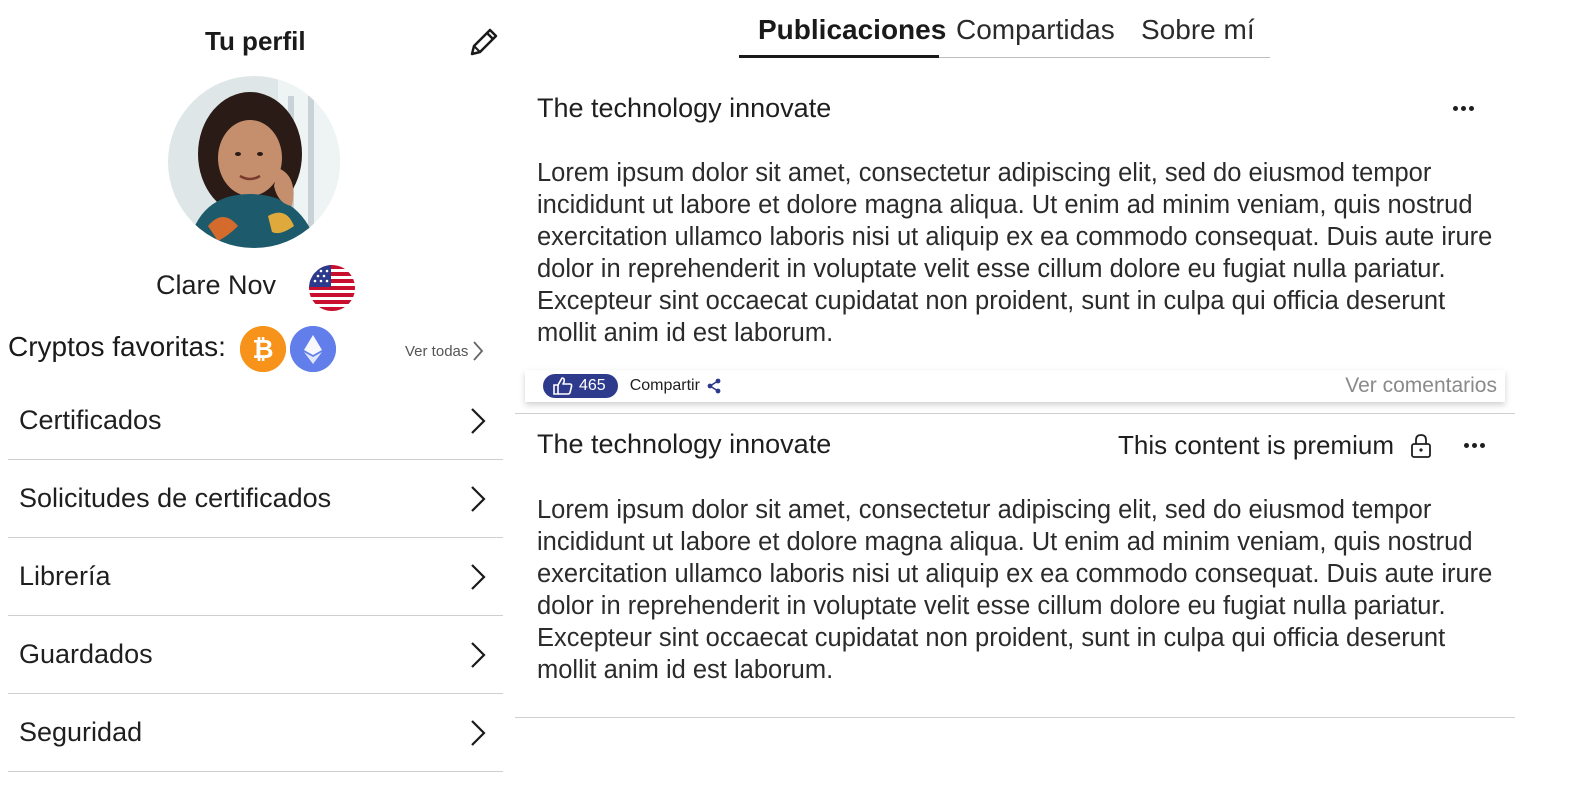 This screenshot has width=1592, height=789. What do you see at coordinates (86, 654) in the screenshot?
I see `menu-item-label: Guardados` at bounding box center [86, 654].